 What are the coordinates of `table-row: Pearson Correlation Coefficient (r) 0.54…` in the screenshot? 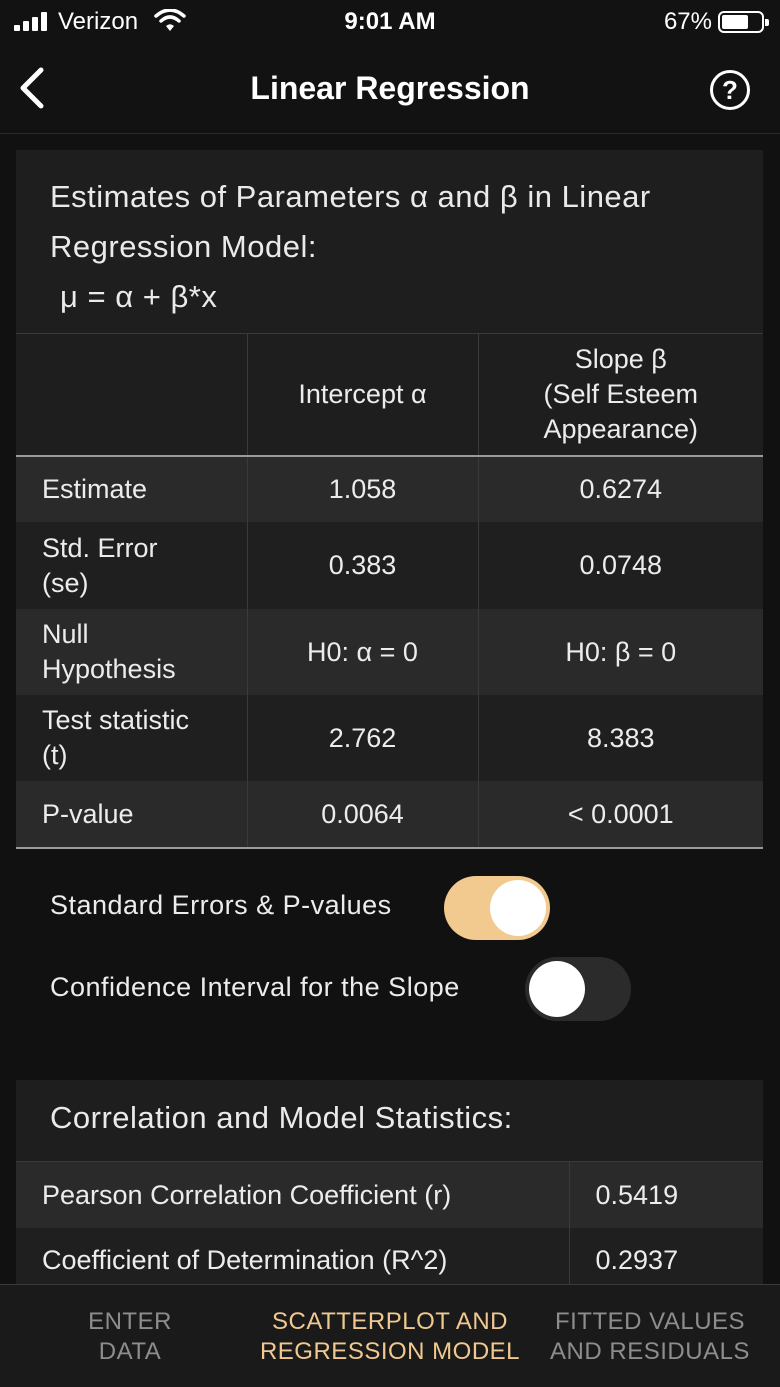 It's located at (389, 1195).